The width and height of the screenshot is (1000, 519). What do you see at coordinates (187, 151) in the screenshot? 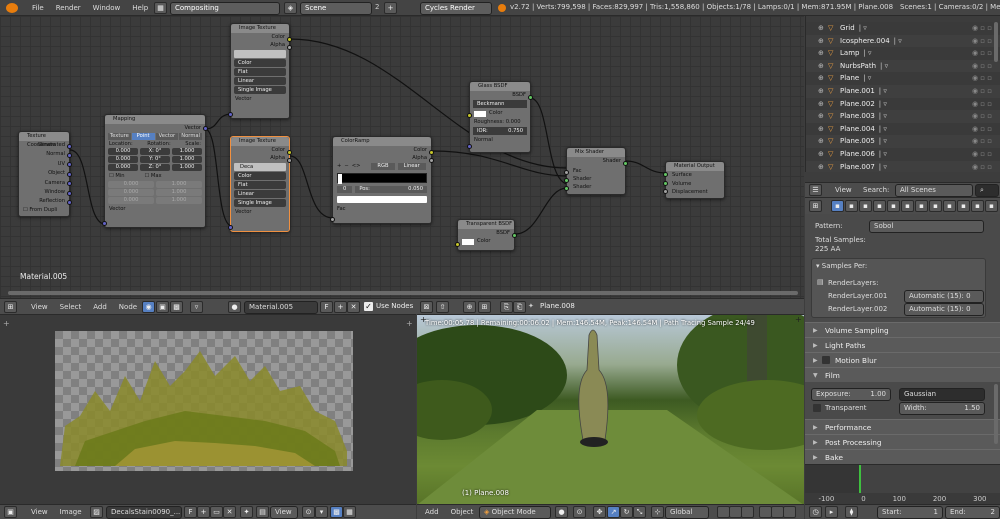
I see `mapping-field: 1.000` at bounding box center [187, 151].